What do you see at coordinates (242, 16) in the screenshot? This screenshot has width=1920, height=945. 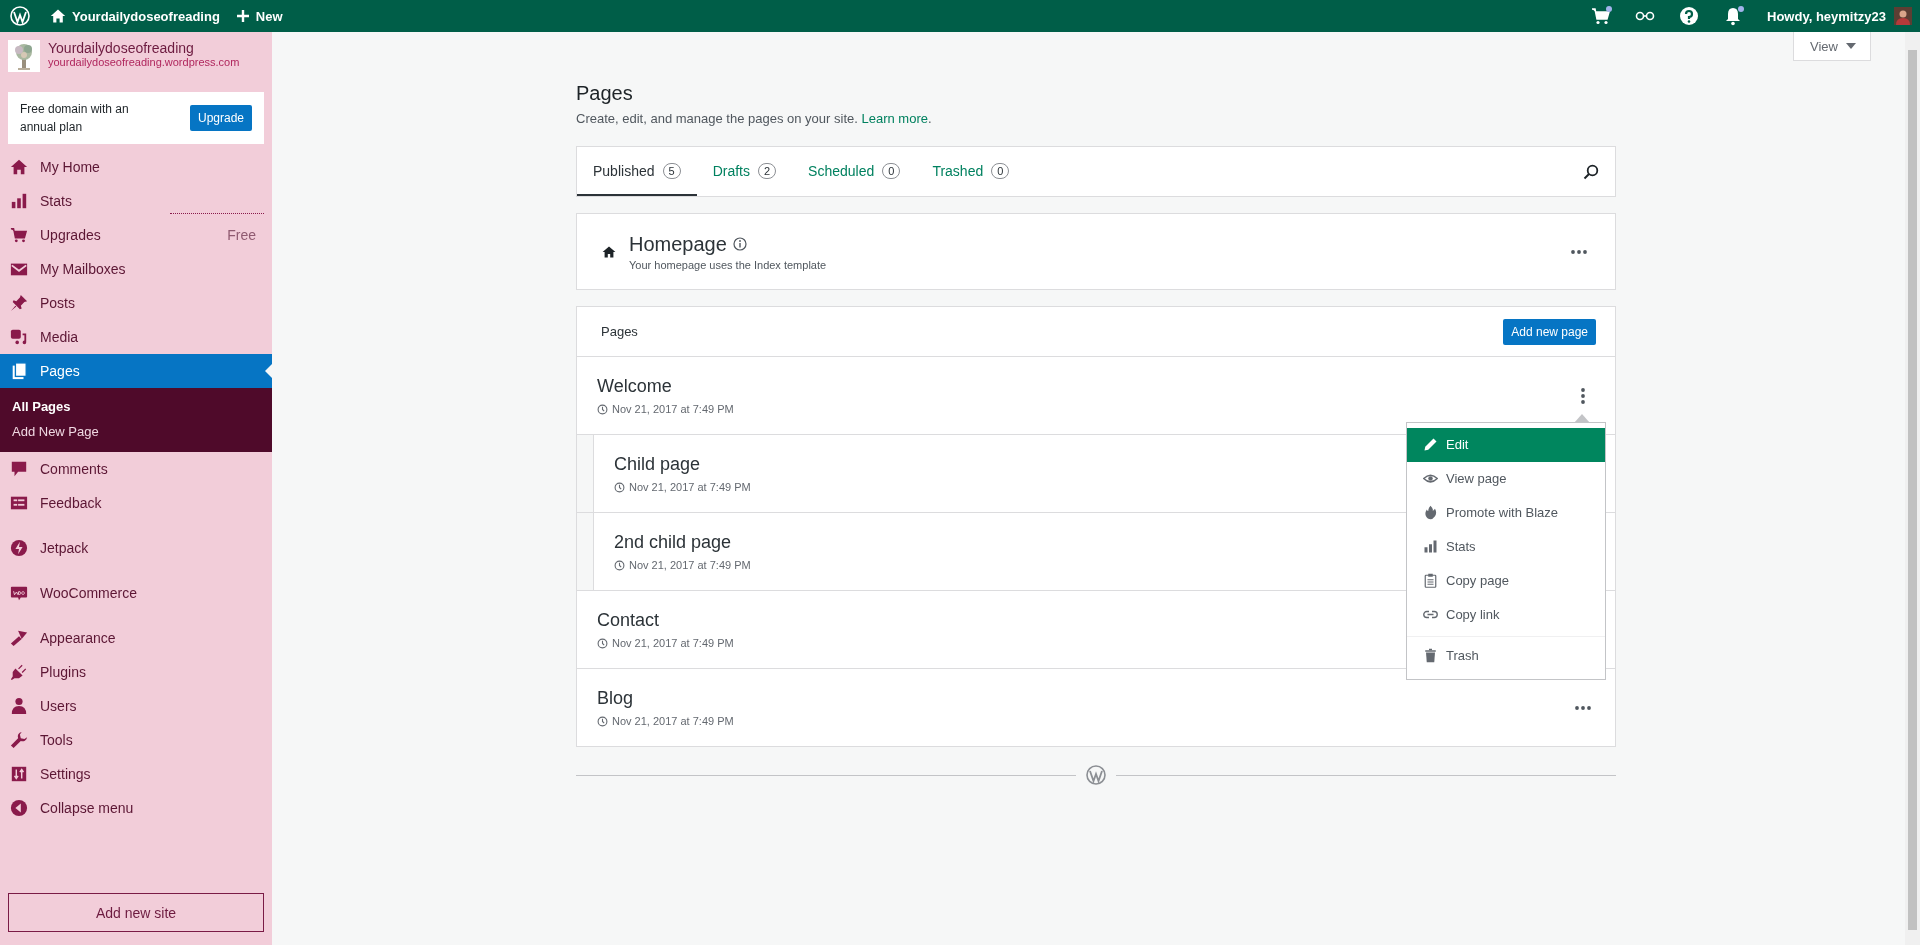 I see `plus-icon` at bounding box center [242, 16].